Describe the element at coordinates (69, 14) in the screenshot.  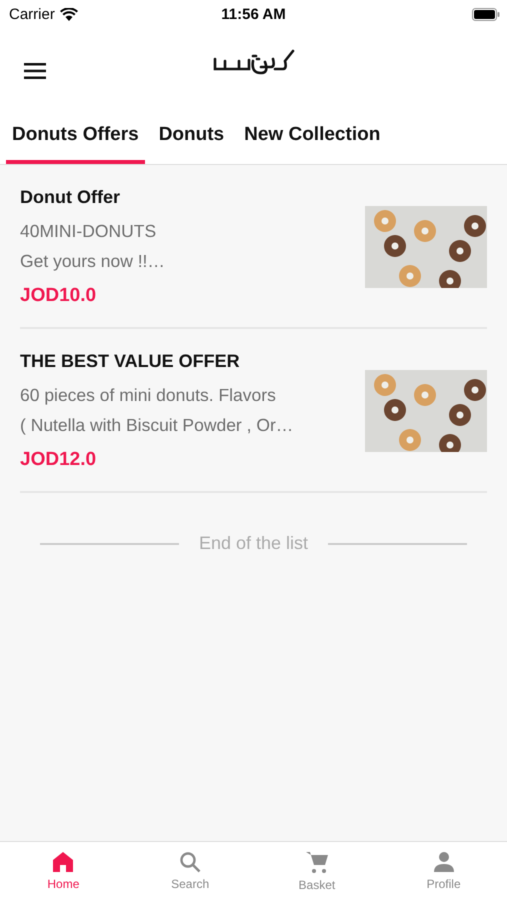
I see `wifi-icon` at that location.